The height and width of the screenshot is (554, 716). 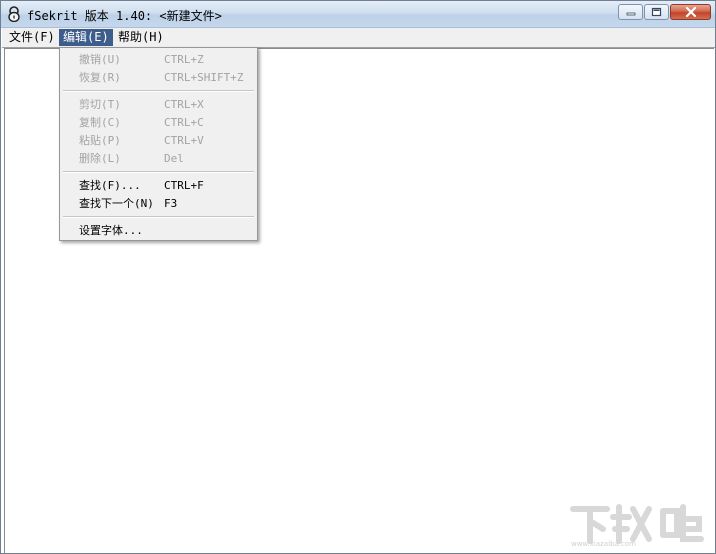 What do you see at coordinates (158, 60) in the screenshot?
I see `menu-item-undo: 撤销(U) CTRL+Z` at bounding box center [158, 60].